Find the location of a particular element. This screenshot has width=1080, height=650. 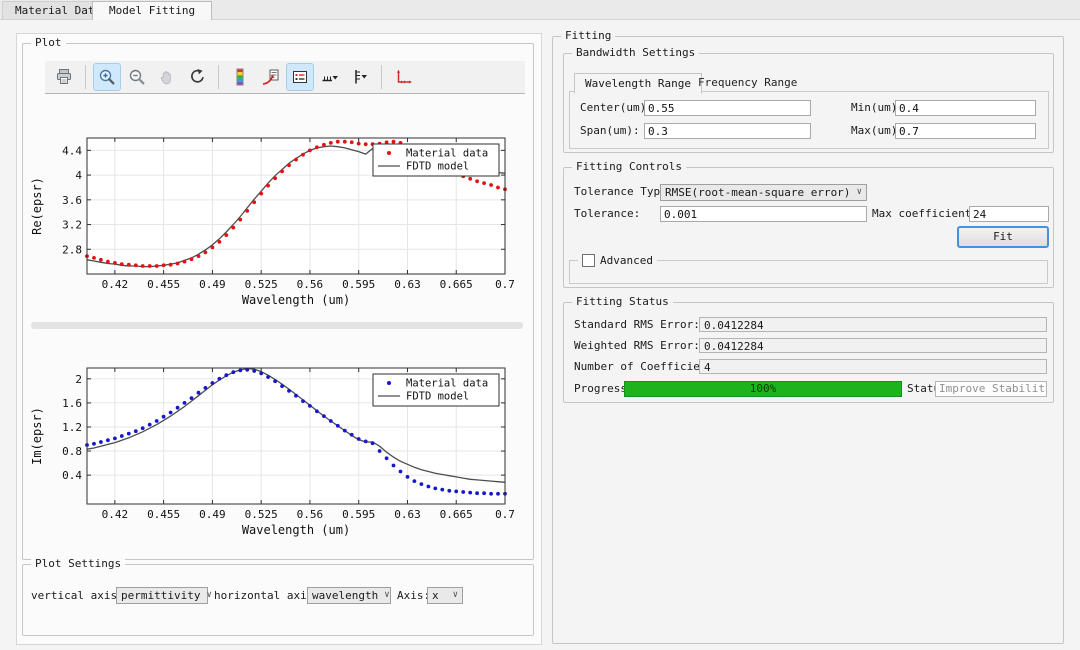

svg-text: 3.2 is located at coordinates (72, 225).